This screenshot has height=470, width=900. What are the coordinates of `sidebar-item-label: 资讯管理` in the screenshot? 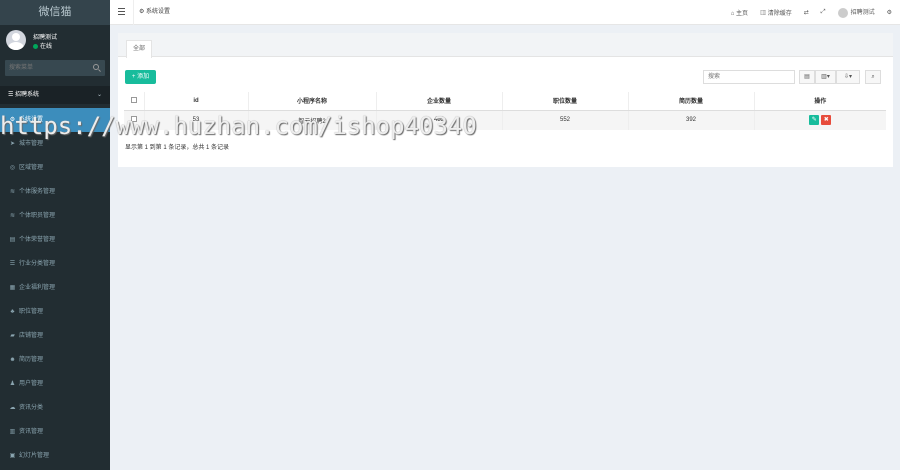 It's located at (31, 432).